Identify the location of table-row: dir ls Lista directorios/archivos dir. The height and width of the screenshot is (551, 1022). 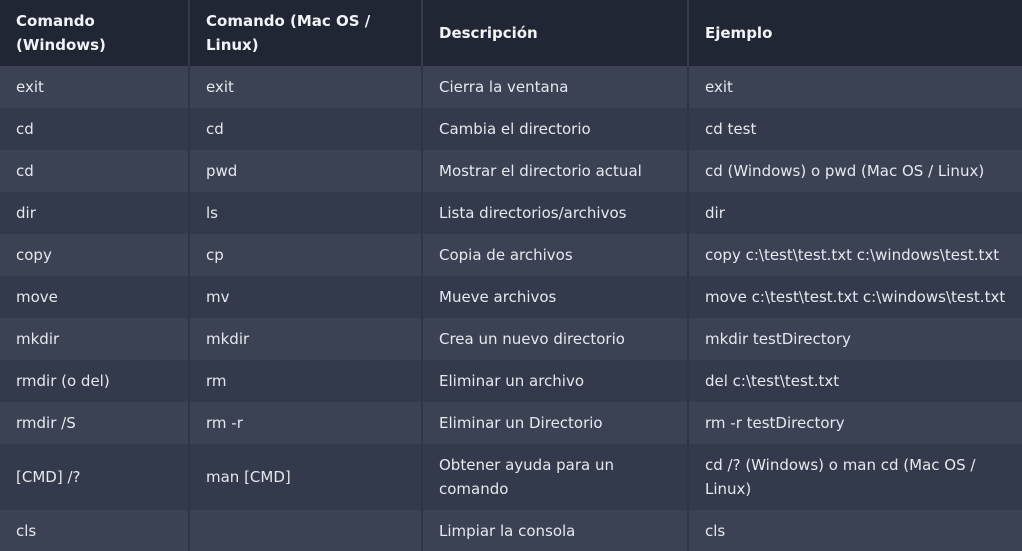
(511, 213).